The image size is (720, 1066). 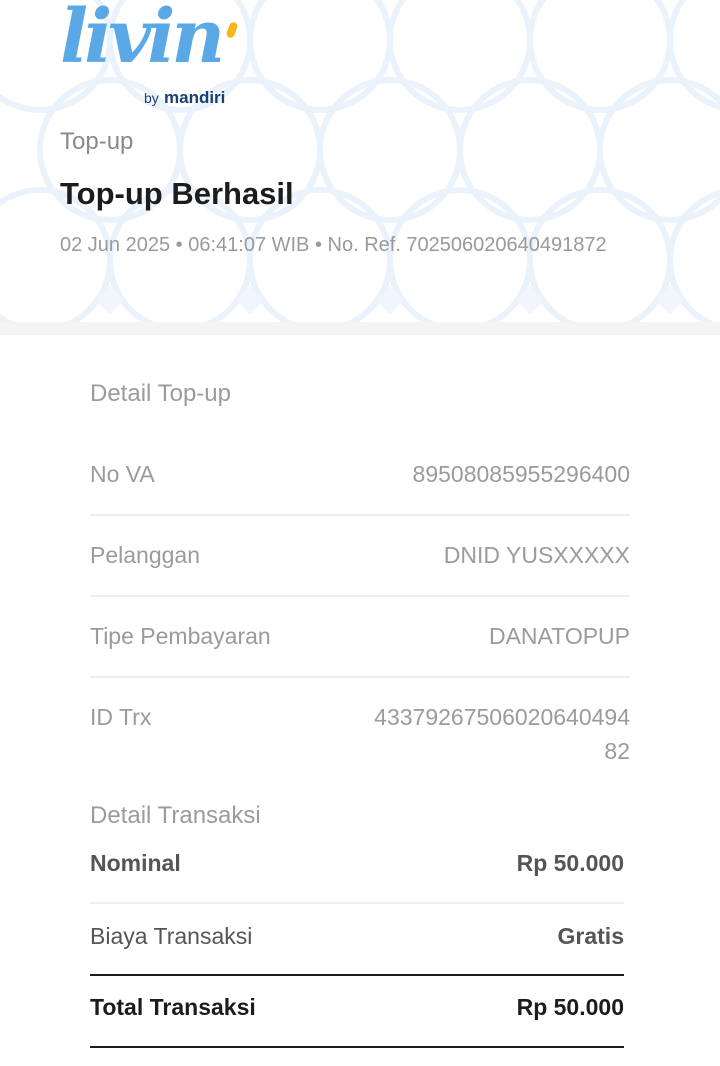 What do you see at coordinates (521, 474) in the screenshot?
I see `detail-value: 89508085955296400` at bounding box center [521, 474].